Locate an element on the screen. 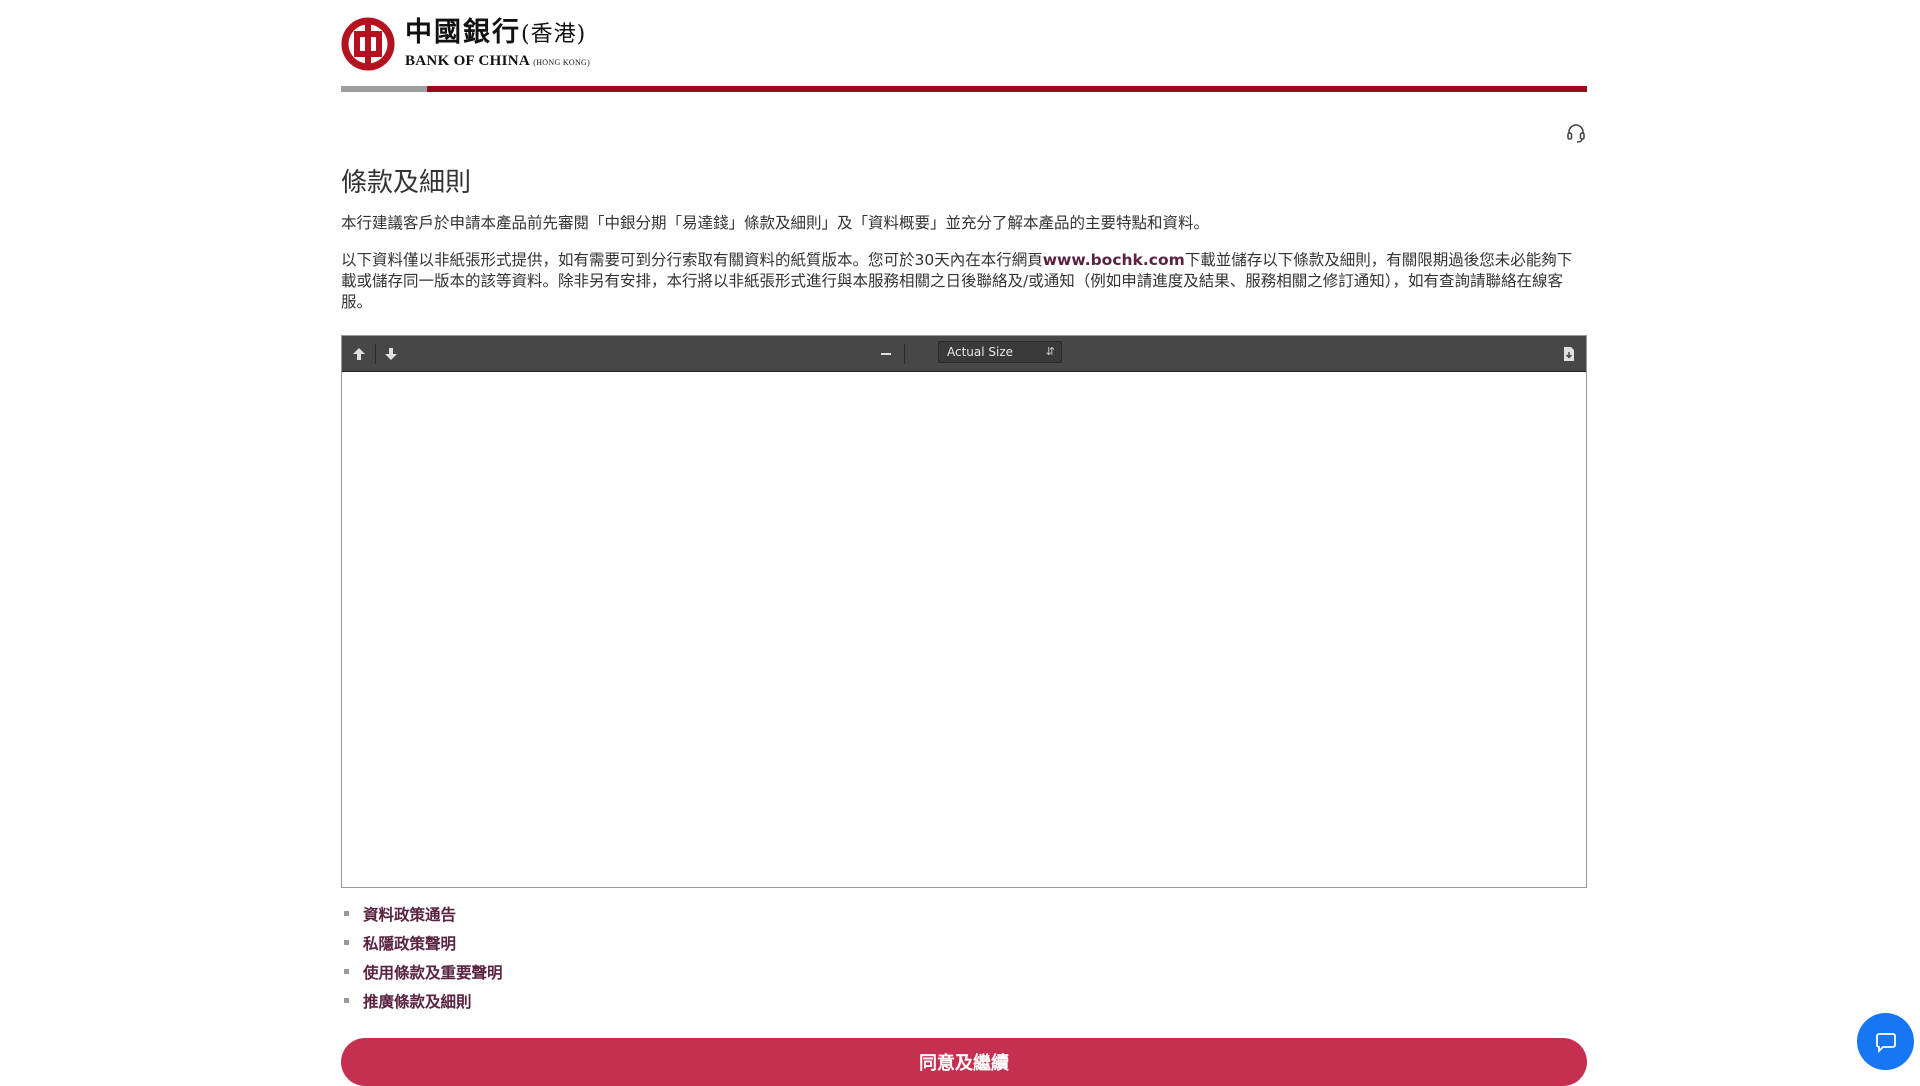 The height and width of the screenshot is (1086, 1920). list-item: 使用條款及重要聲明 is located at coordinates (422, 977).